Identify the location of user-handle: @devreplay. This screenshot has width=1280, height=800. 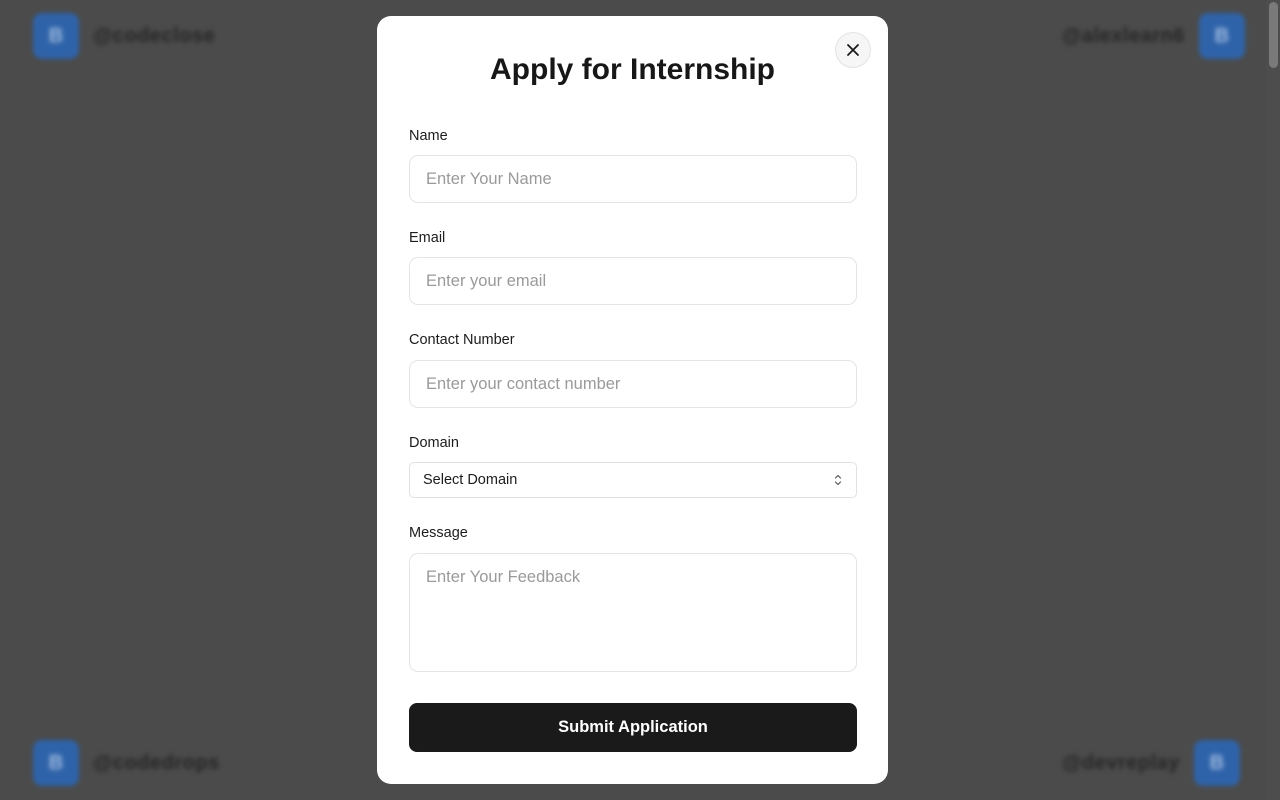
(1121, 762).